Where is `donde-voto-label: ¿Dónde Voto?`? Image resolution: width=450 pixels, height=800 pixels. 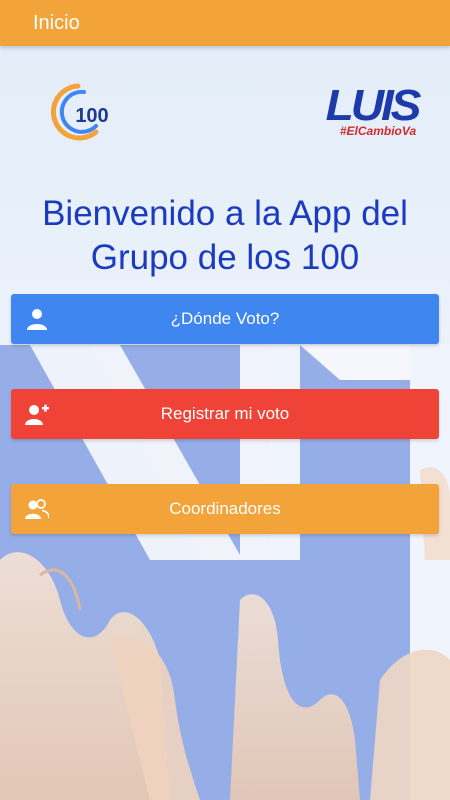 donde-voto-label: ¿Dónde Voto? is located at coordinates (225, 318).